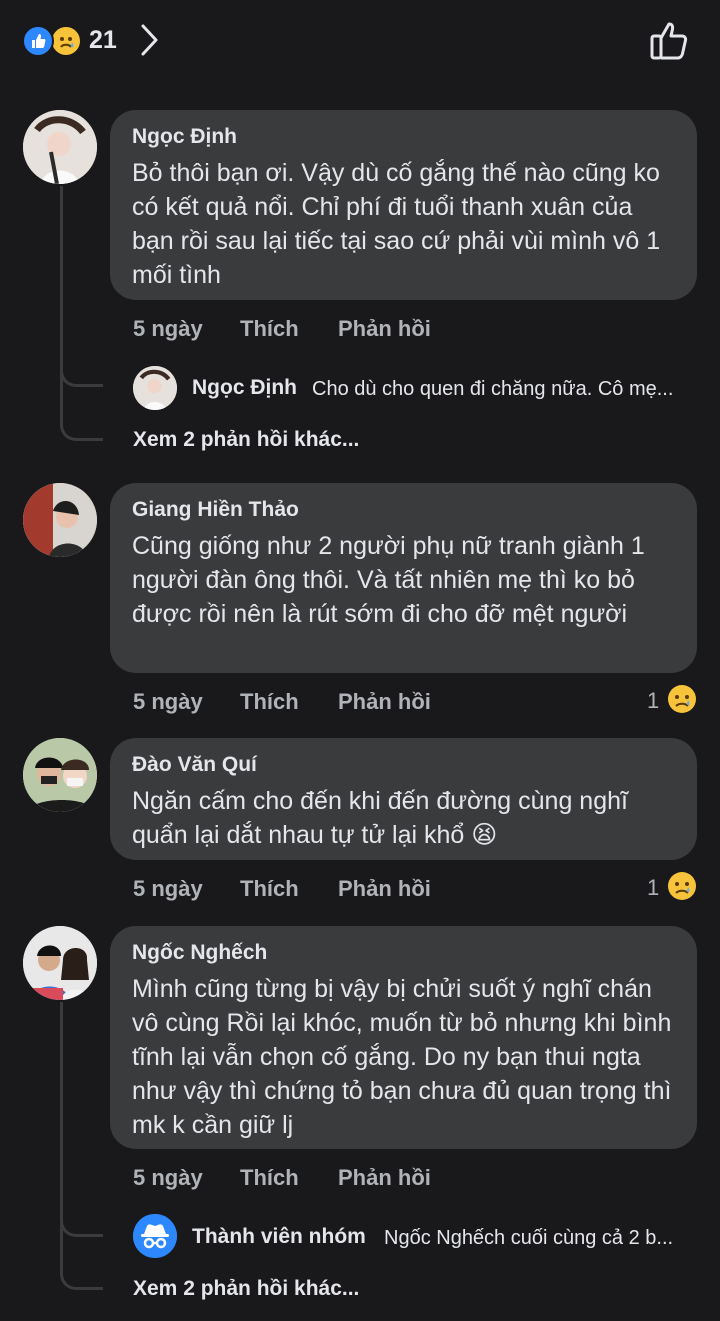 The image size is (720, 1321). What do you see at coordinates (150, 42) in the screenshot?
I see `chevron-right-icon` at bounding box center [150, 42].